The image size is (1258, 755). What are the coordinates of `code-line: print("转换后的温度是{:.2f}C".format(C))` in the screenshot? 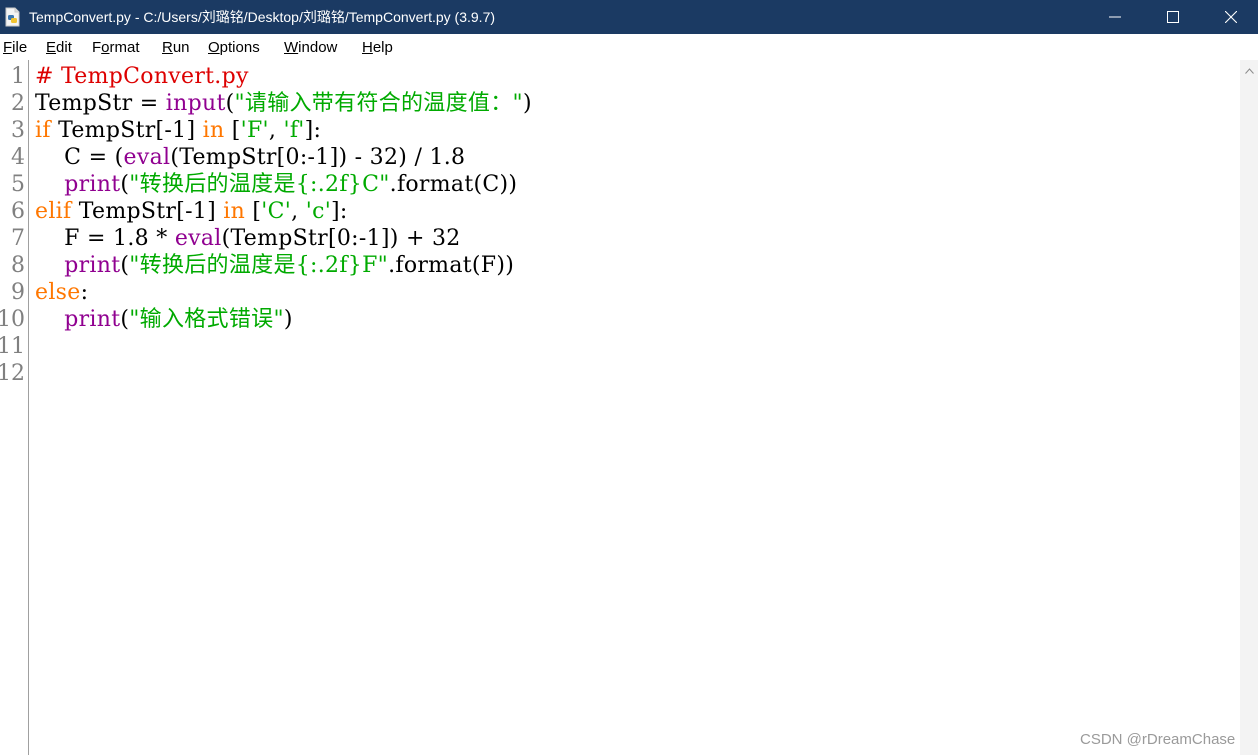 It's located at (276, 184).